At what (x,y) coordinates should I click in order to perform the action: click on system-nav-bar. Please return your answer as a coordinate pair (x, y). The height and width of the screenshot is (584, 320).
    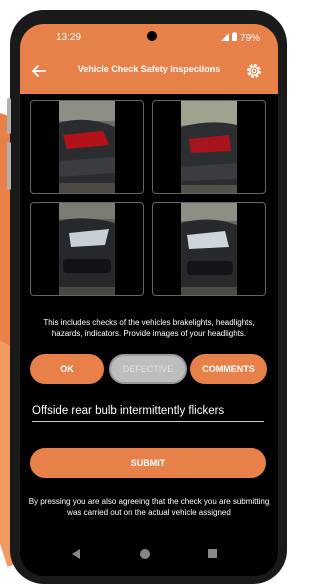
    Looking at the image, I should click on (149, 556).